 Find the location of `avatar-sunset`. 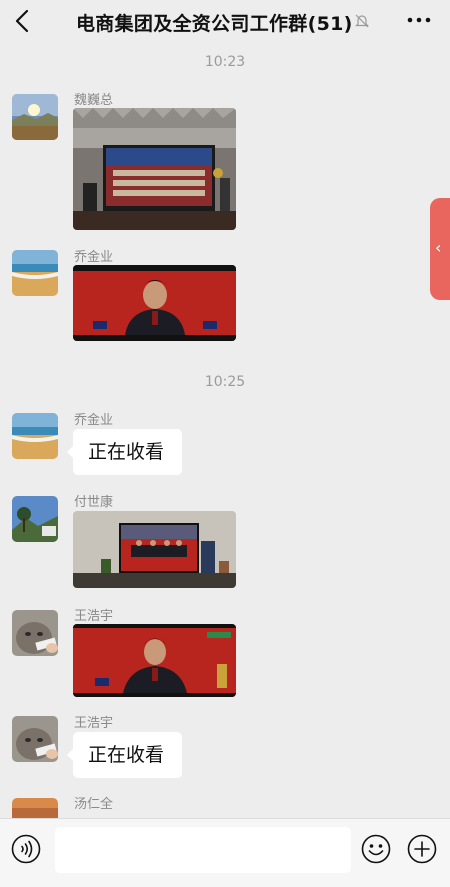

avatar-sunset is located at coordinates (35, 808).